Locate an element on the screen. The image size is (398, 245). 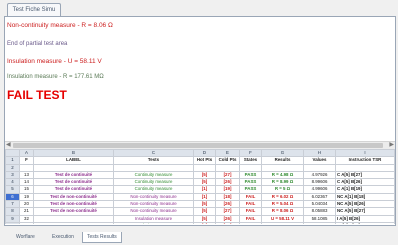
row-number: 9 is located at coordinates (12, 218).